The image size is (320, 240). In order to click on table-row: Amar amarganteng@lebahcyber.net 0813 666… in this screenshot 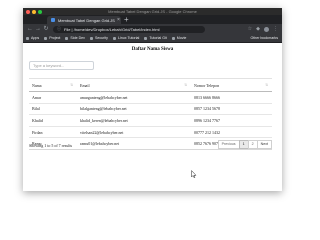, I will do `click(150, 97)`.